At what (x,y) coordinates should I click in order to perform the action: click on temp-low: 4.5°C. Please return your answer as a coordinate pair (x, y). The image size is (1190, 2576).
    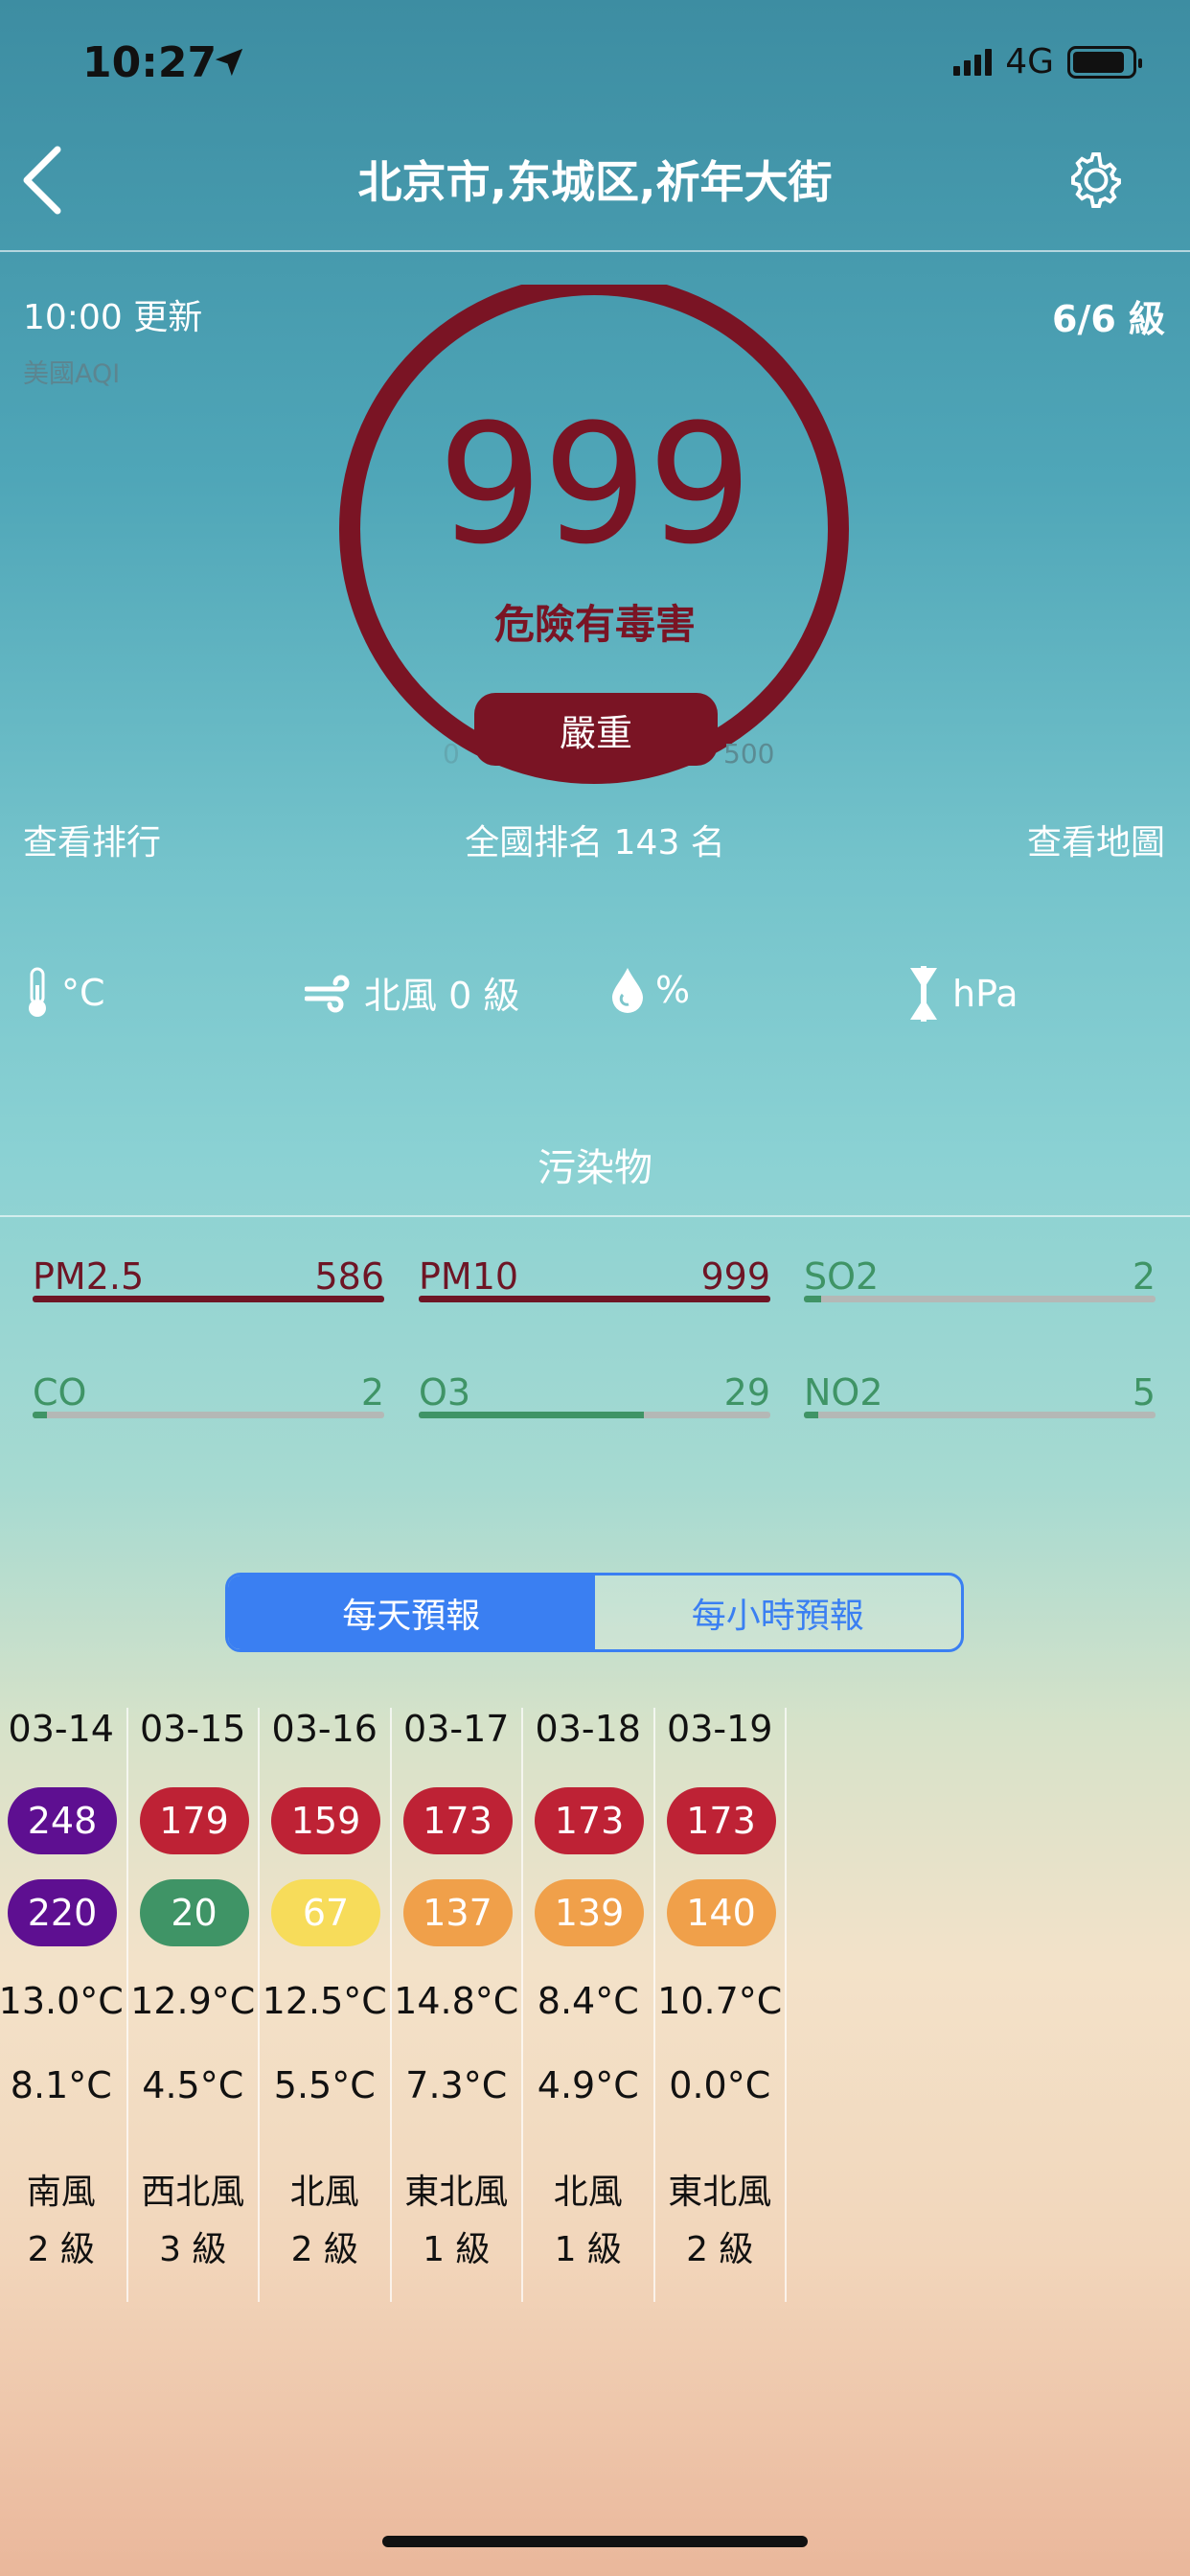
    Looking at the image, I should click on (193, 2085).